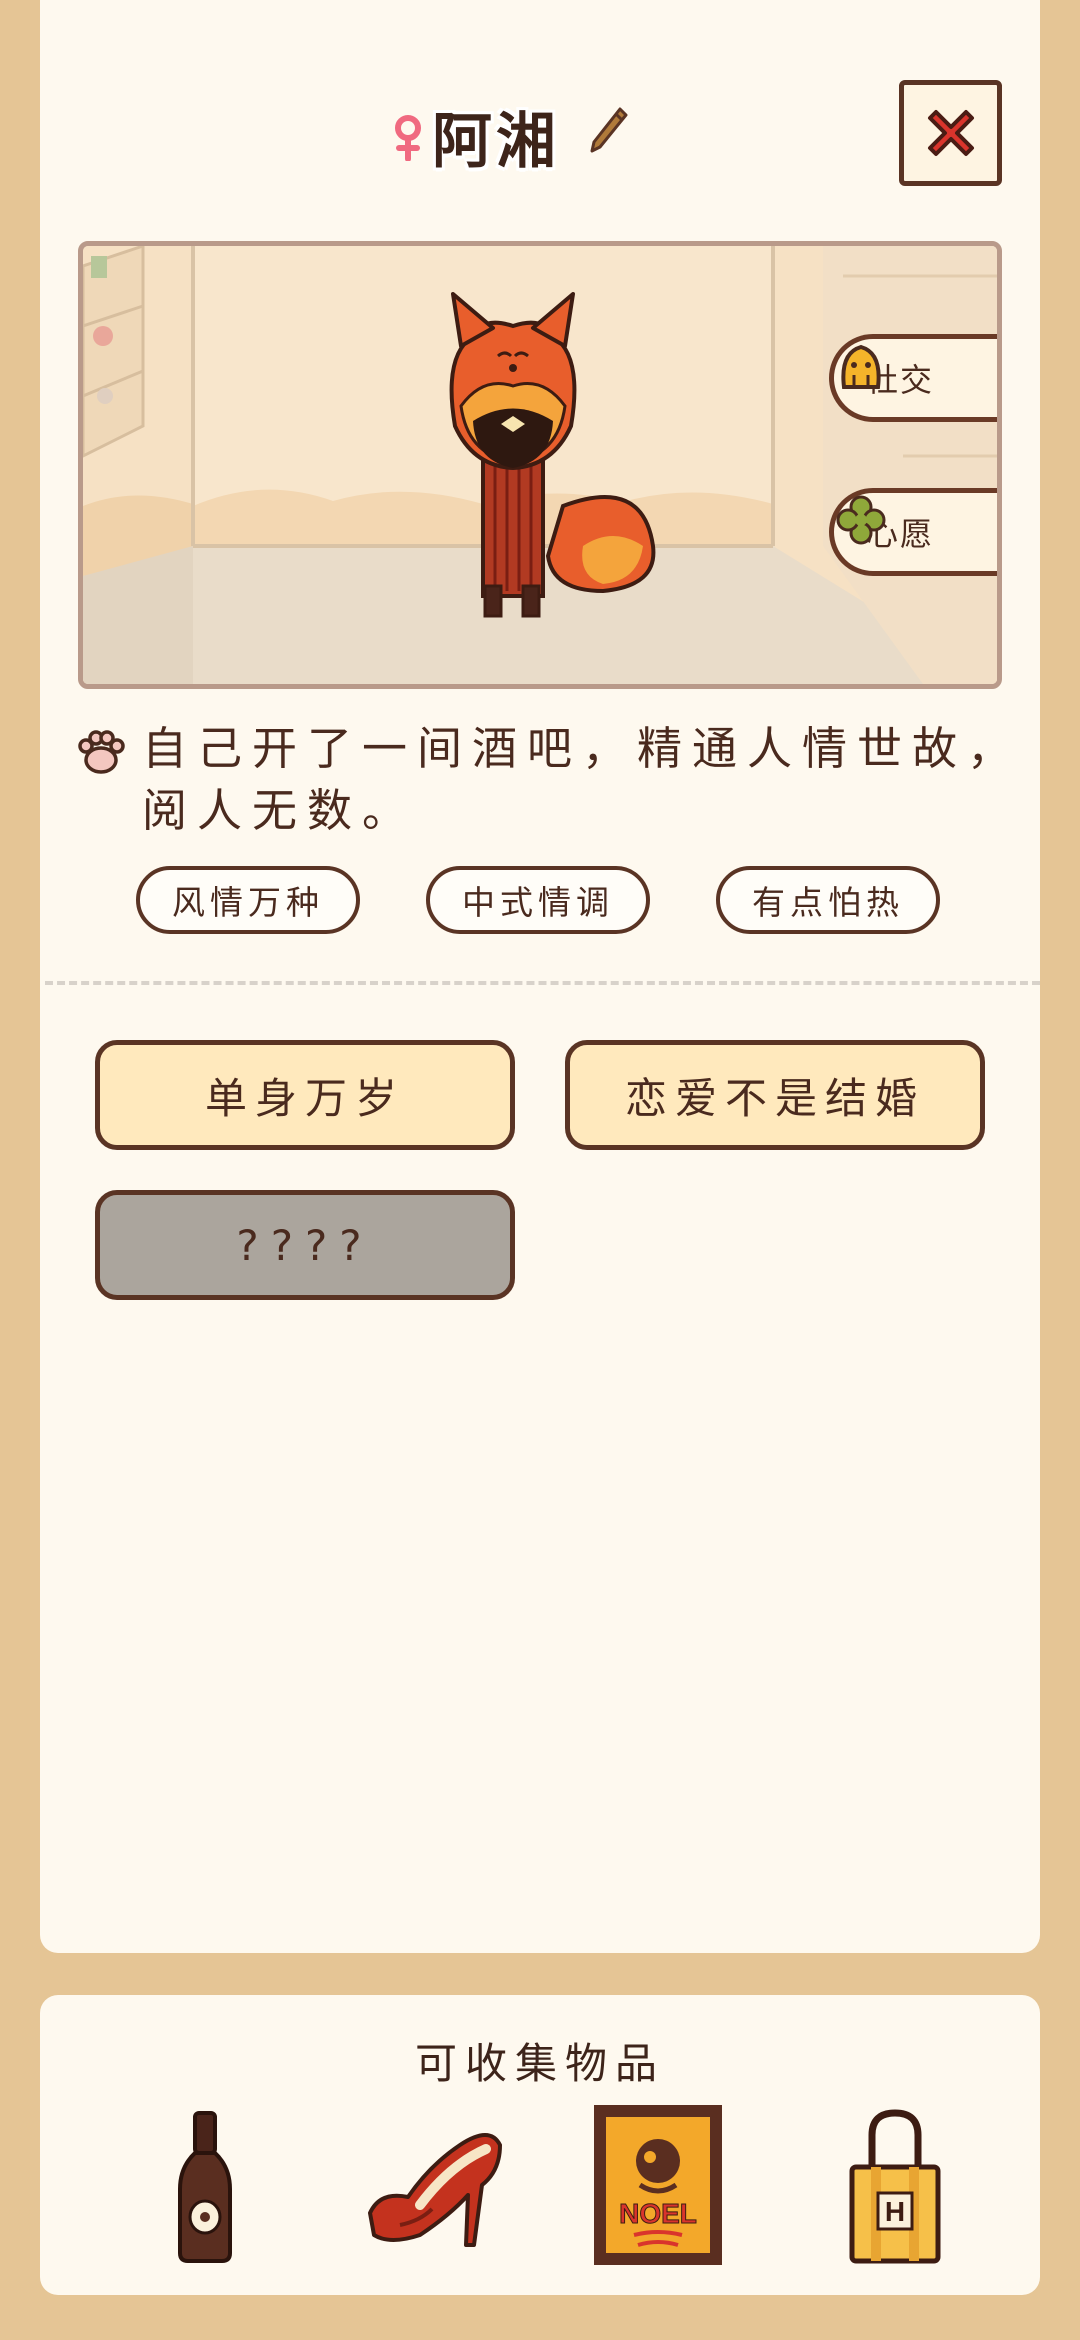  Describe the element at coordinates (408, 138) in the screenshot. I see `female-icon` at that location.